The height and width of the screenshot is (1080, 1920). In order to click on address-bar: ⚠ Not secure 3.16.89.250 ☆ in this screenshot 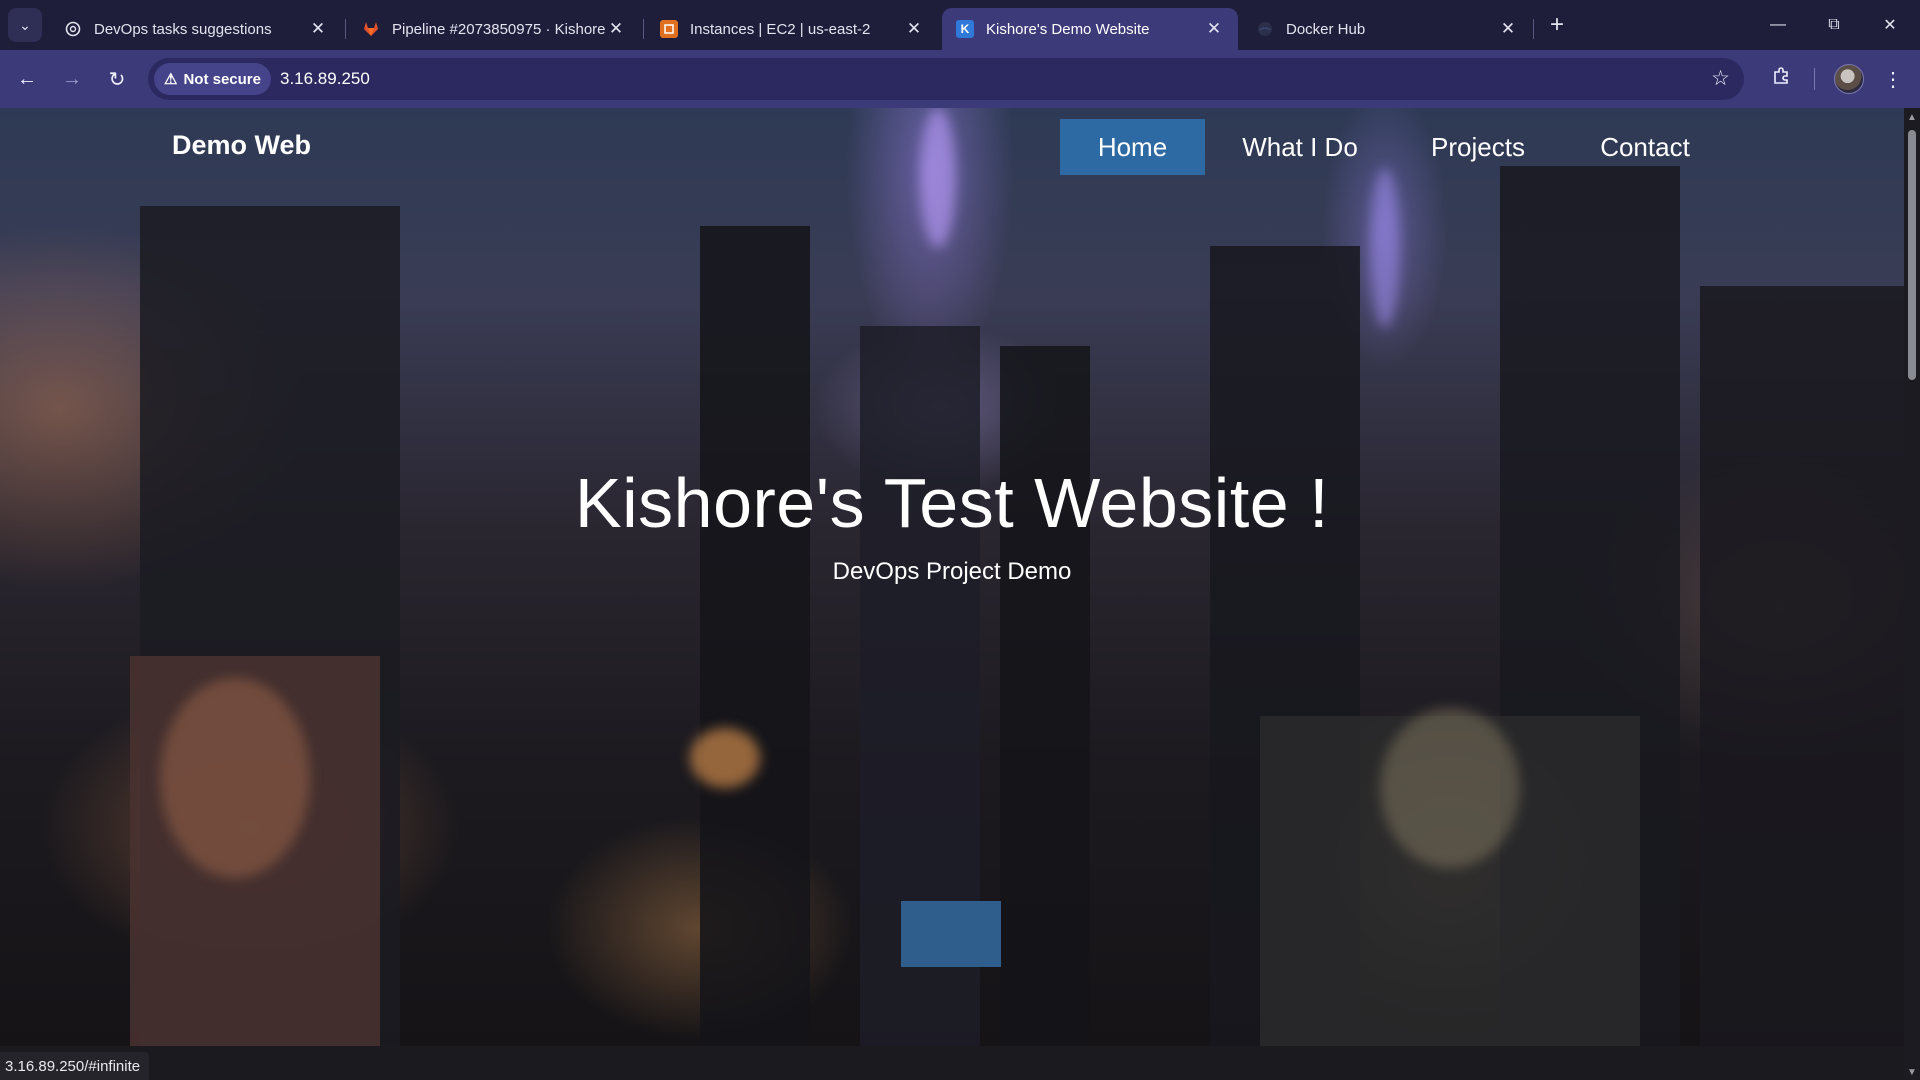, I will do `click(946, 79)`.